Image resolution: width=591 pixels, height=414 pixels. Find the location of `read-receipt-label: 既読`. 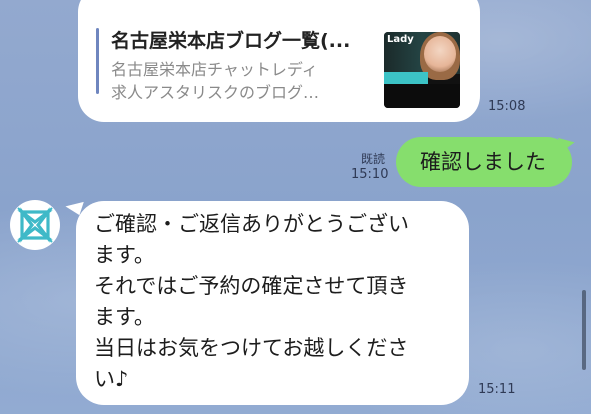

read-receipt-label: 既読 is located at coordinates (373, 159).